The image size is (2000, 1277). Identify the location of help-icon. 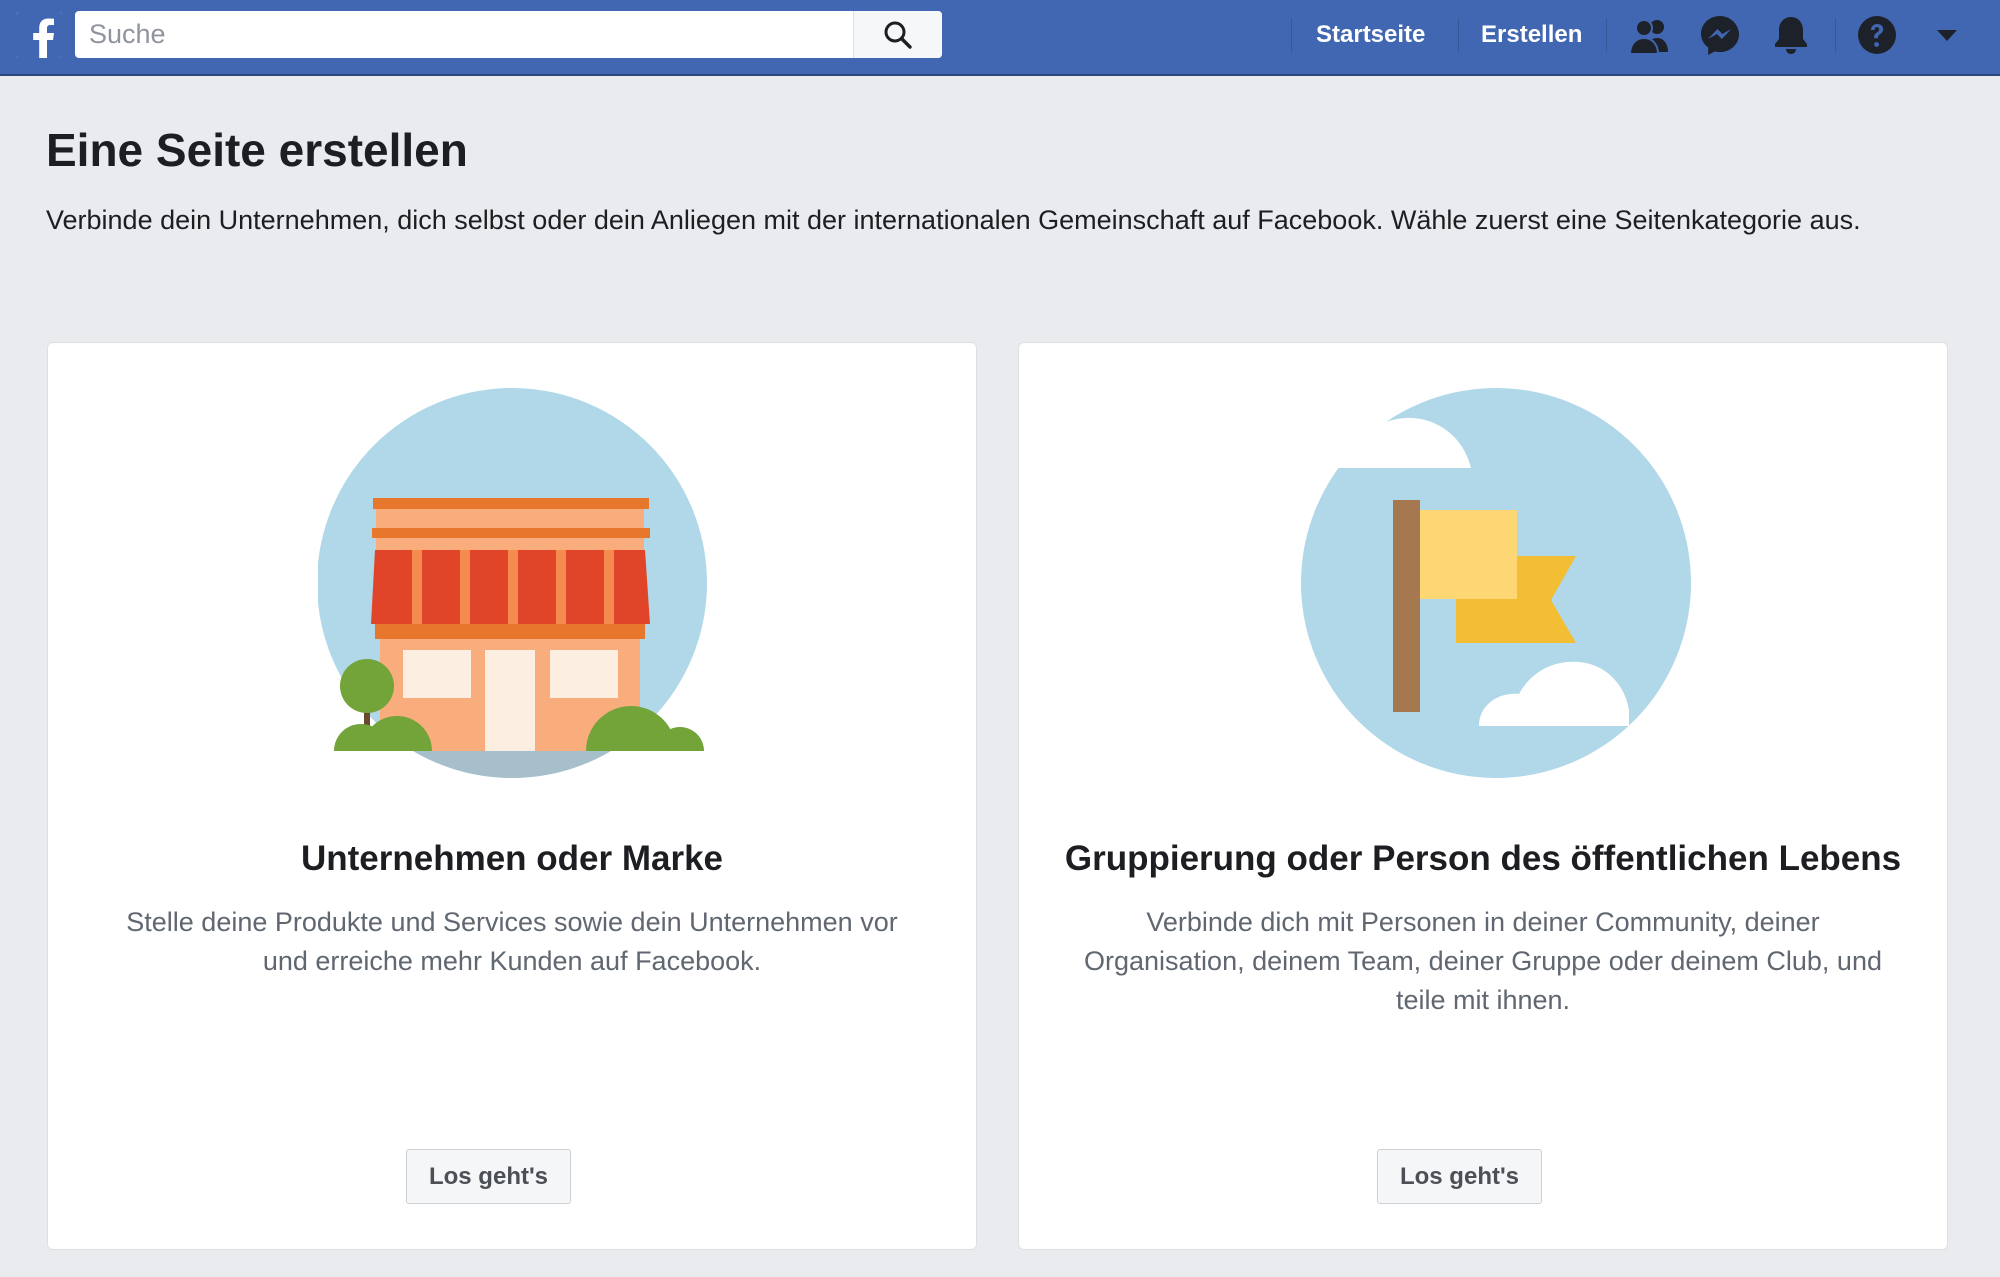
(1877, 35).